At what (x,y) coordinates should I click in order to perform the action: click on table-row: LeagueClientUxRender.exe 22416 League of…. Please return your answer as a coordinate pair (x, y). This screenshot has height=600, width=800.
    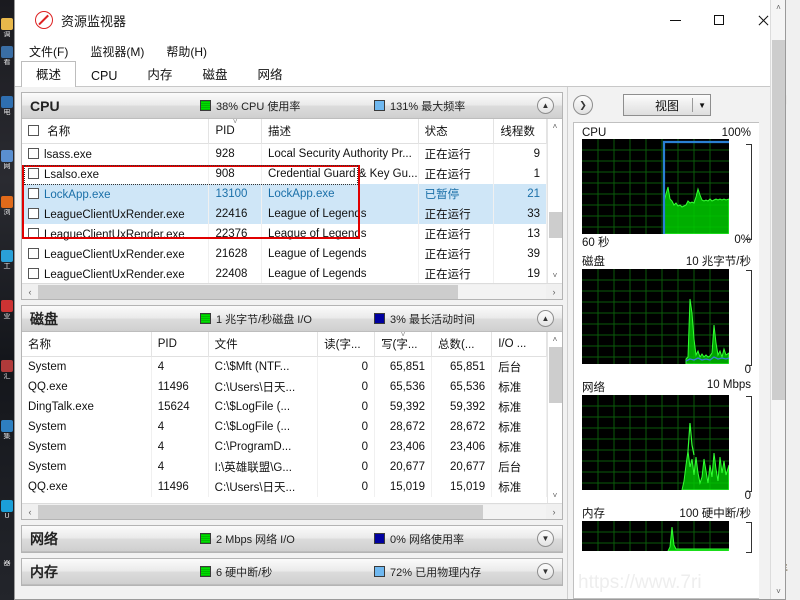
    Looking at the image, I should click on (284, 214).